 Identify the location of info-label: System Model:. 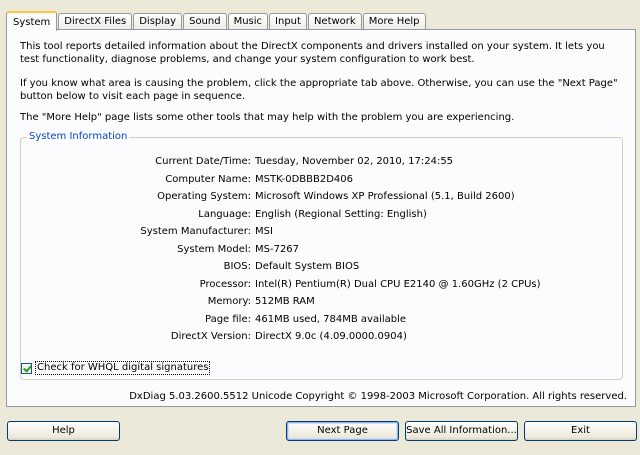
(214, 249).